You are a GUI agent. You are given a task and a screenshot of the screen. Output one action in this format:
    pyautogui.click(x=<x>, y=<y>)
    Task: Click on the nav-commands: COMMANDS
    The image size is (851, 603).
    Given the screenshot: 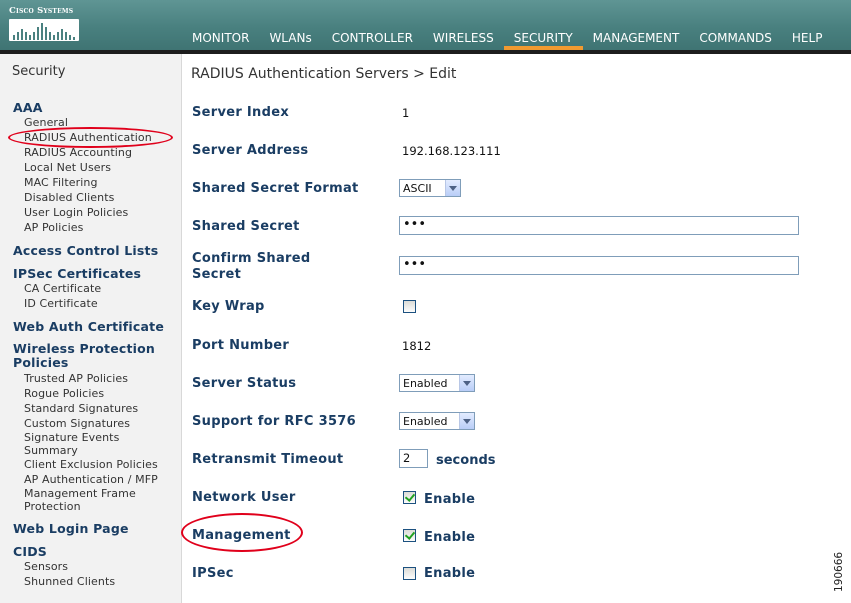 What is the action you would take?
    pyautogui.click(x=735, y=40)
    